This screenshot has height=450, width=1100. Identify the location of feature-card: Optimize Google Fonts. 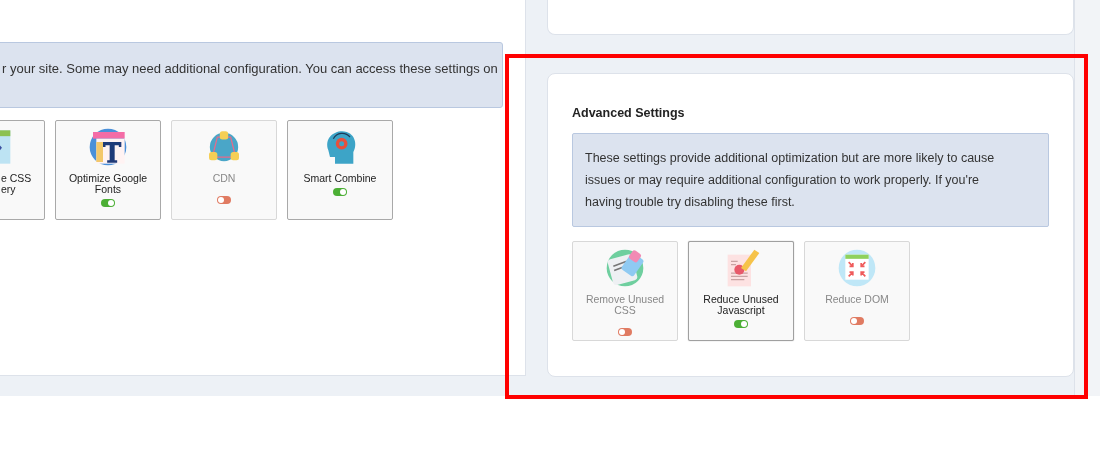
(108, 170).